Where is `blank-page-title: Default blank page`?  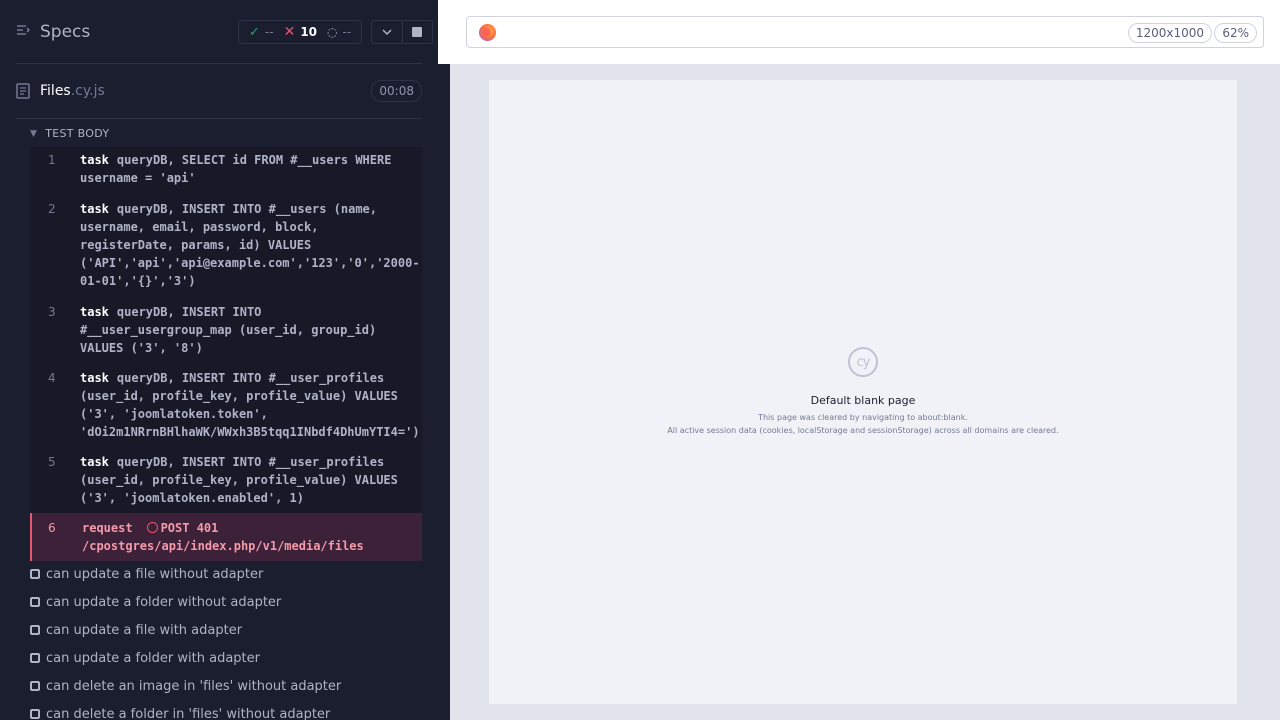
blank-page-title: Default blank page is located at coordinates (863, 400).